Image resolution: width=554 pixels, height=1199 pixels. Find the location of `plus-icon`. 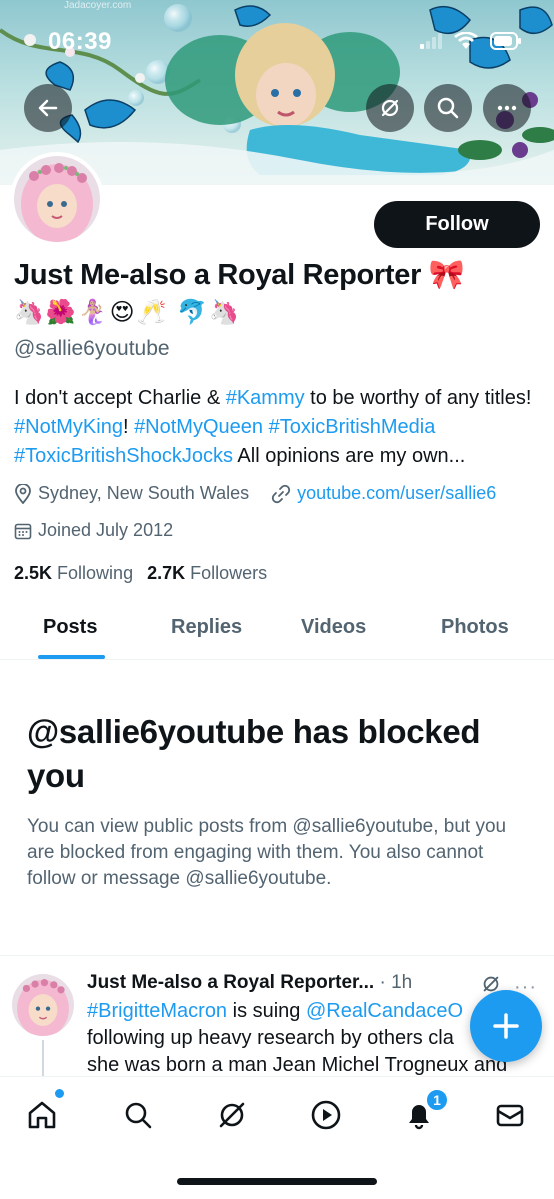

plus-icon is located at coordinates (506, 1026).